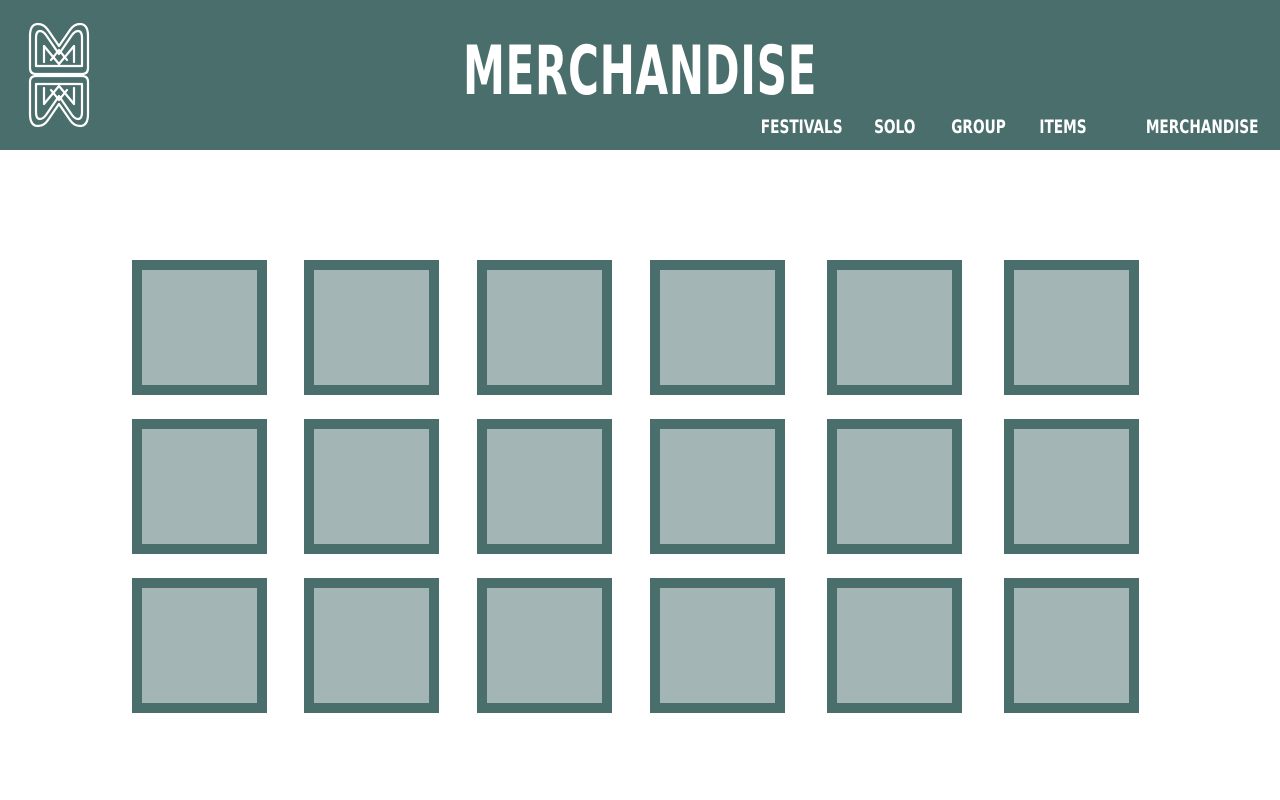  What do you see at coordinates (1201, 127) in the screenshot?
I see `nav-link-merchandise-label: MERCHANDISE` at bounding box center [1201, 127].